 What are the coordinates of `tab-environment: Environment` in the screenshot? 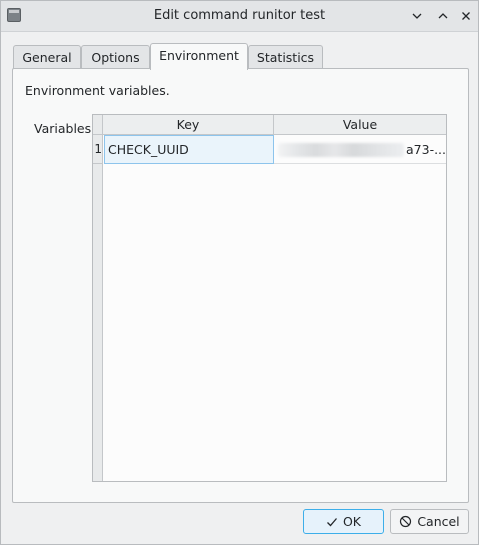 It's located at (199, 56).